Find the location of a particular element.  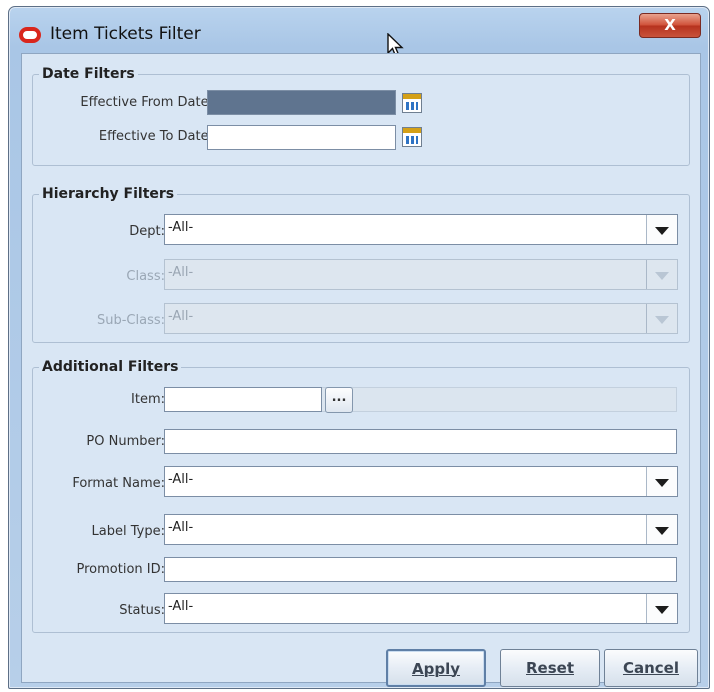

label-type-label: Label Type: is located at coordinates (128, 531).